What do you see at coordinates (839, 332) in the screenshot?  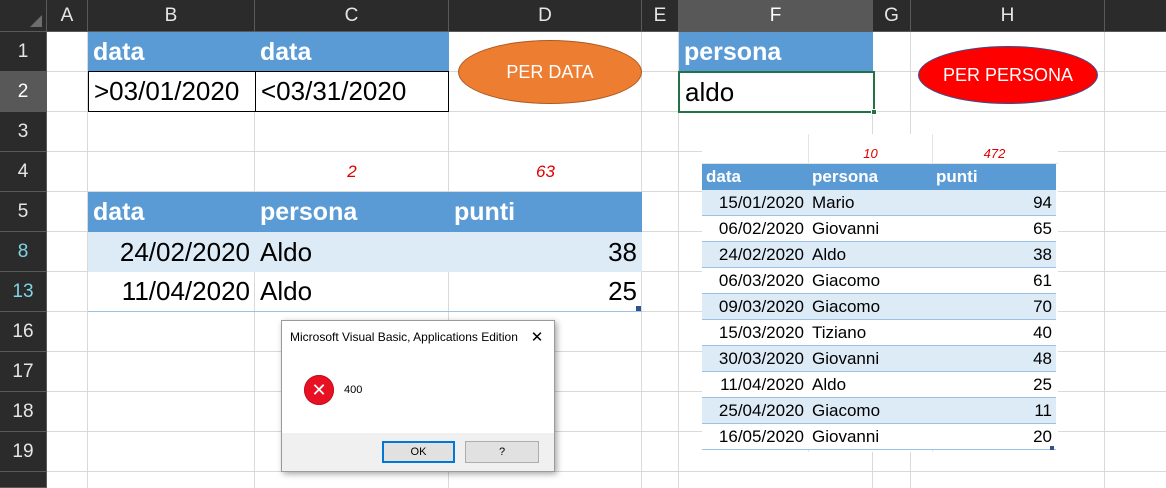 I see `source-cell-persona: Tiziano` at bounding box center [839, 332].